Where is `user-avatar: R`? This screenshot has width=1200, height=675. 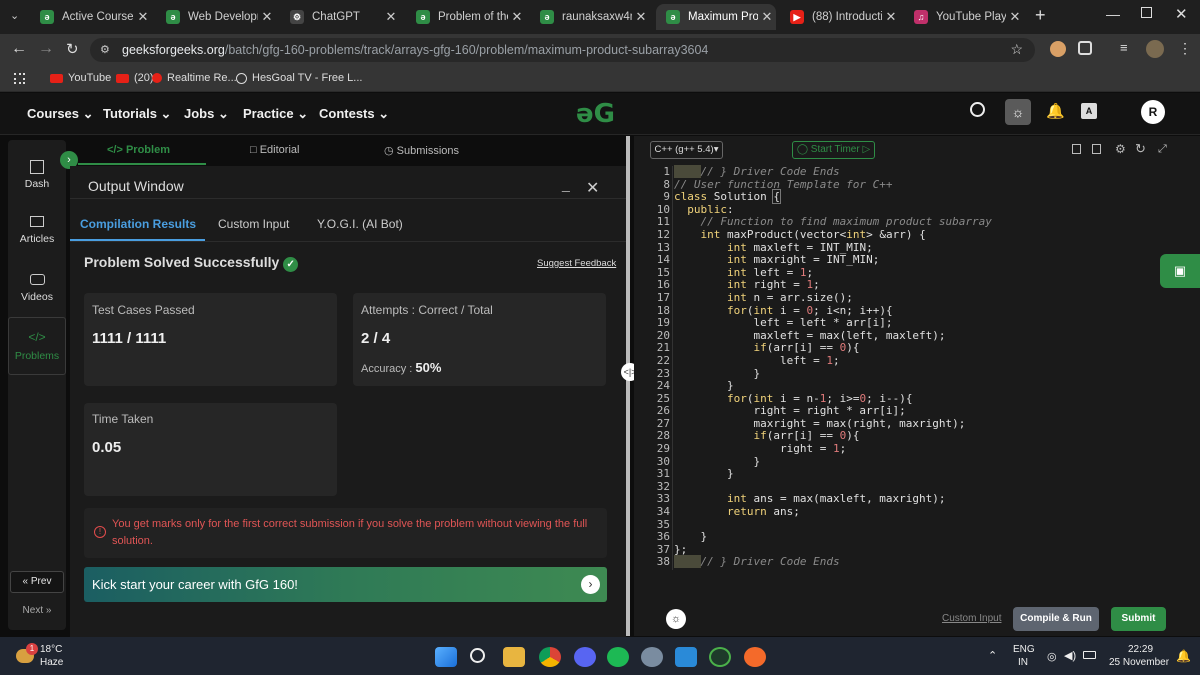 user-avatar: R is located at coordinates (1153, 112).